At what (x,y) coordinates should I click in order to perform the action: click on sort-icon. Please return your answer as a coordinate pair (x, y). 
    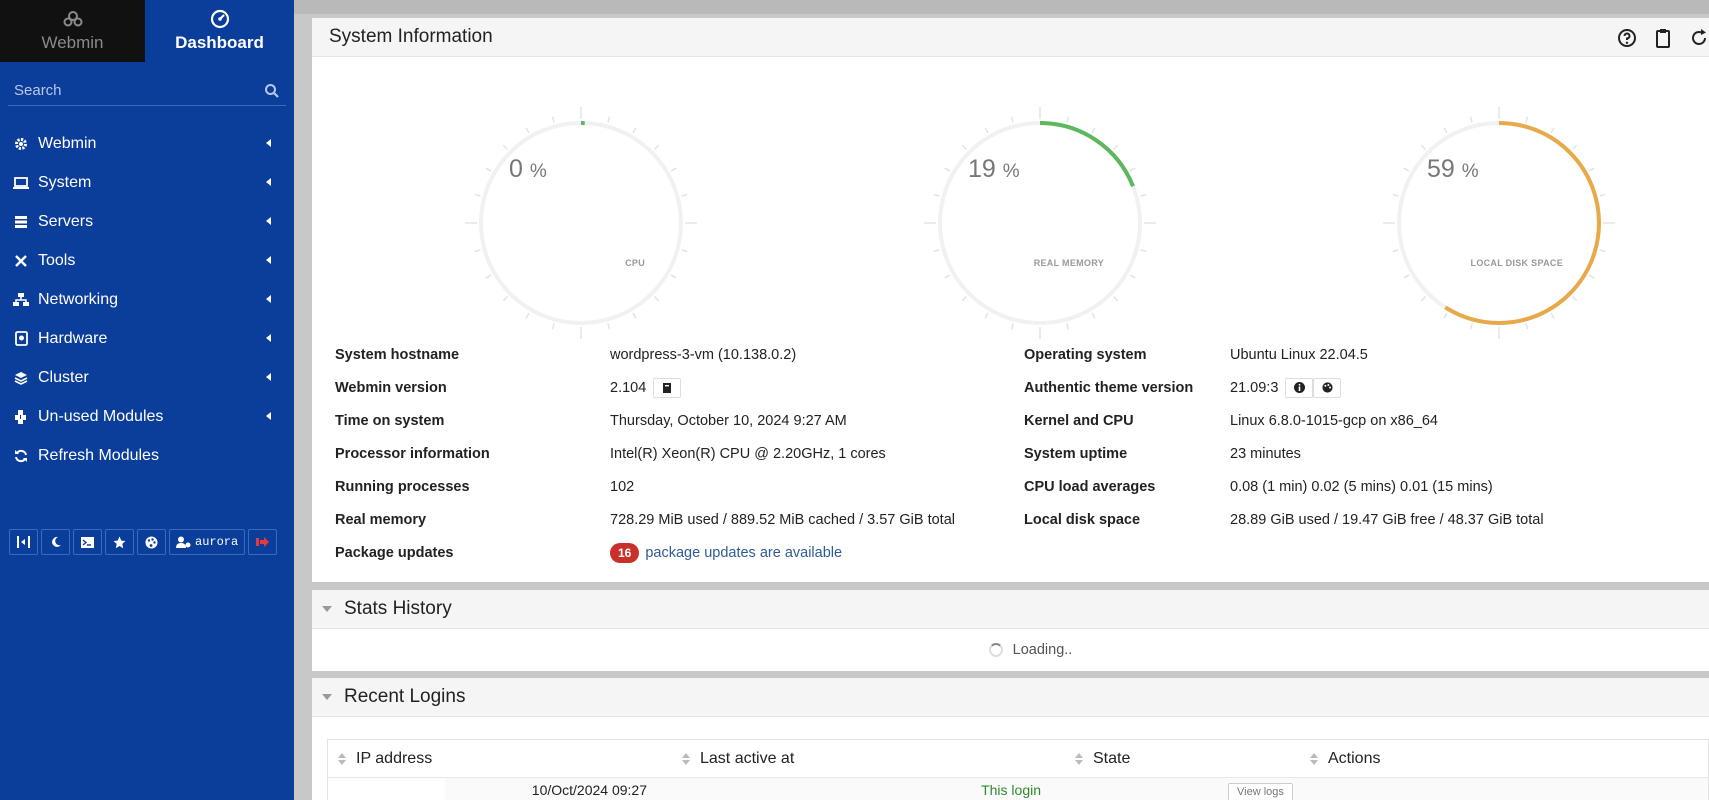
    Looking at the image, I should click on (1079, 758).